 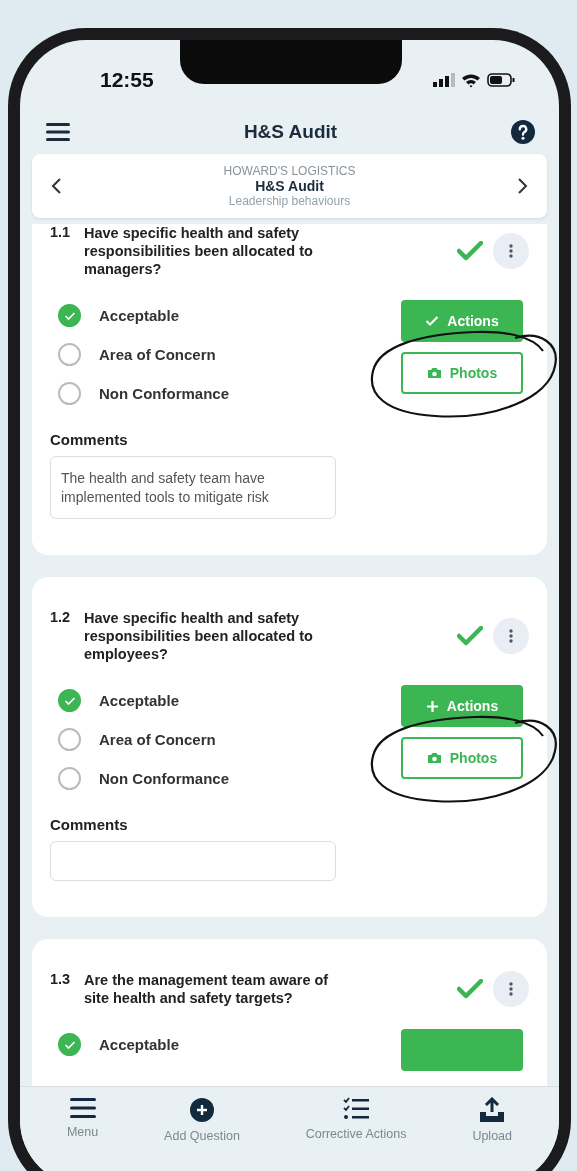 What do you see at coordinates (289, 201) in the screenshot?
I see `section-name: Leadership behaviours` at bounding box center [289, 201].